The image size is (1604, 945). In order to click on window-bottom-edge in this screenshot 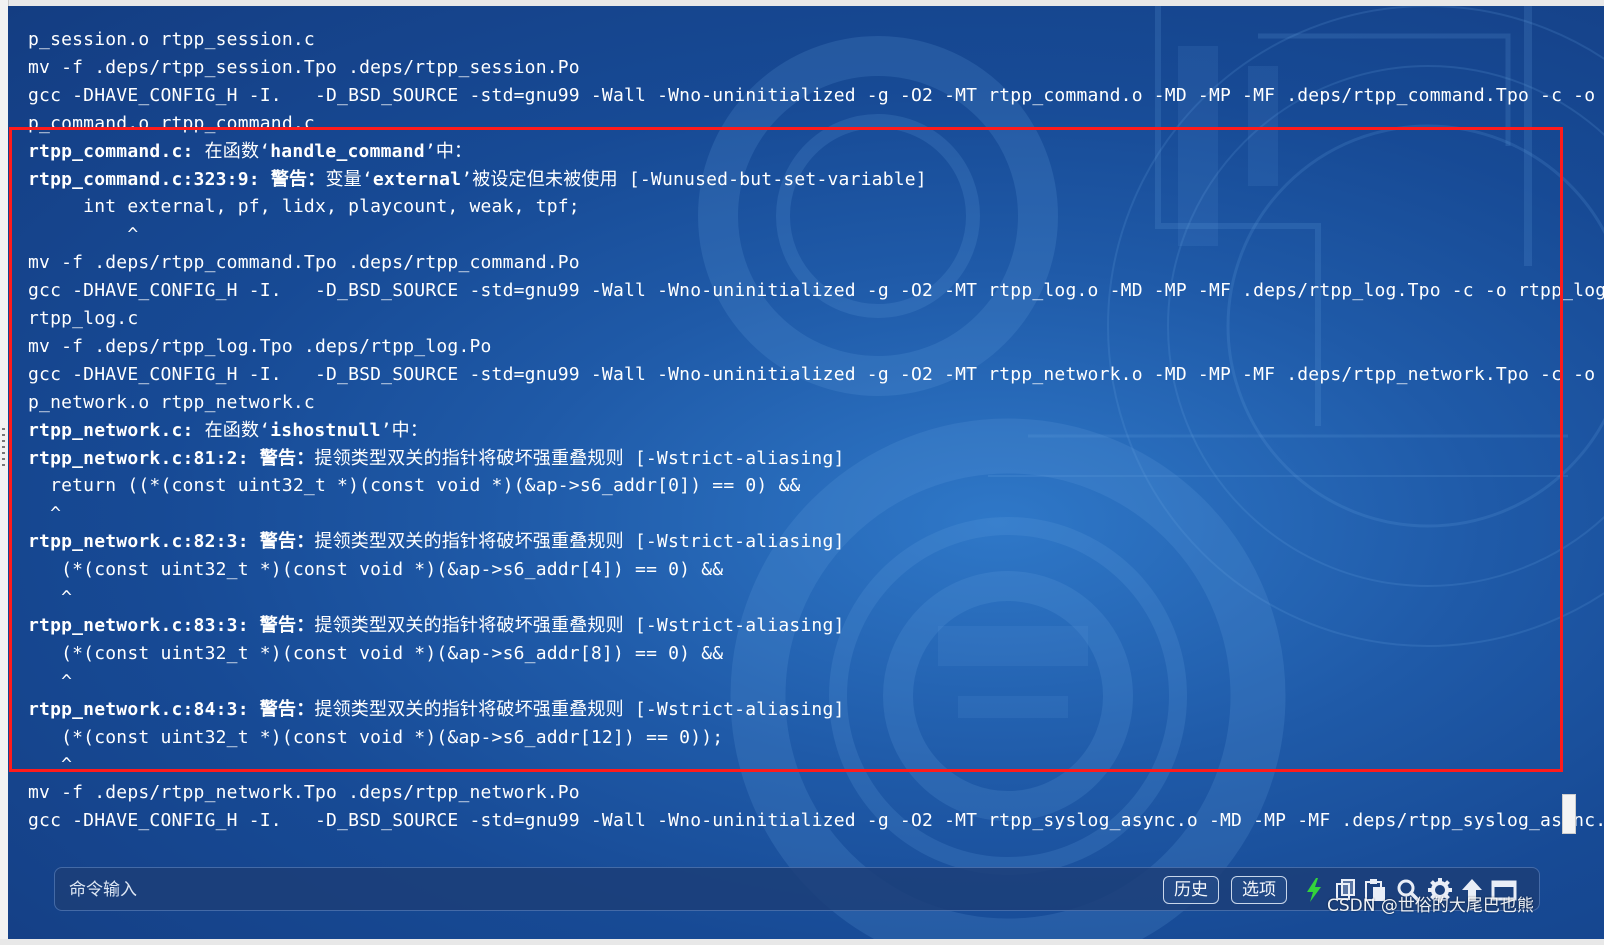, I will do `click(802, 942)`.